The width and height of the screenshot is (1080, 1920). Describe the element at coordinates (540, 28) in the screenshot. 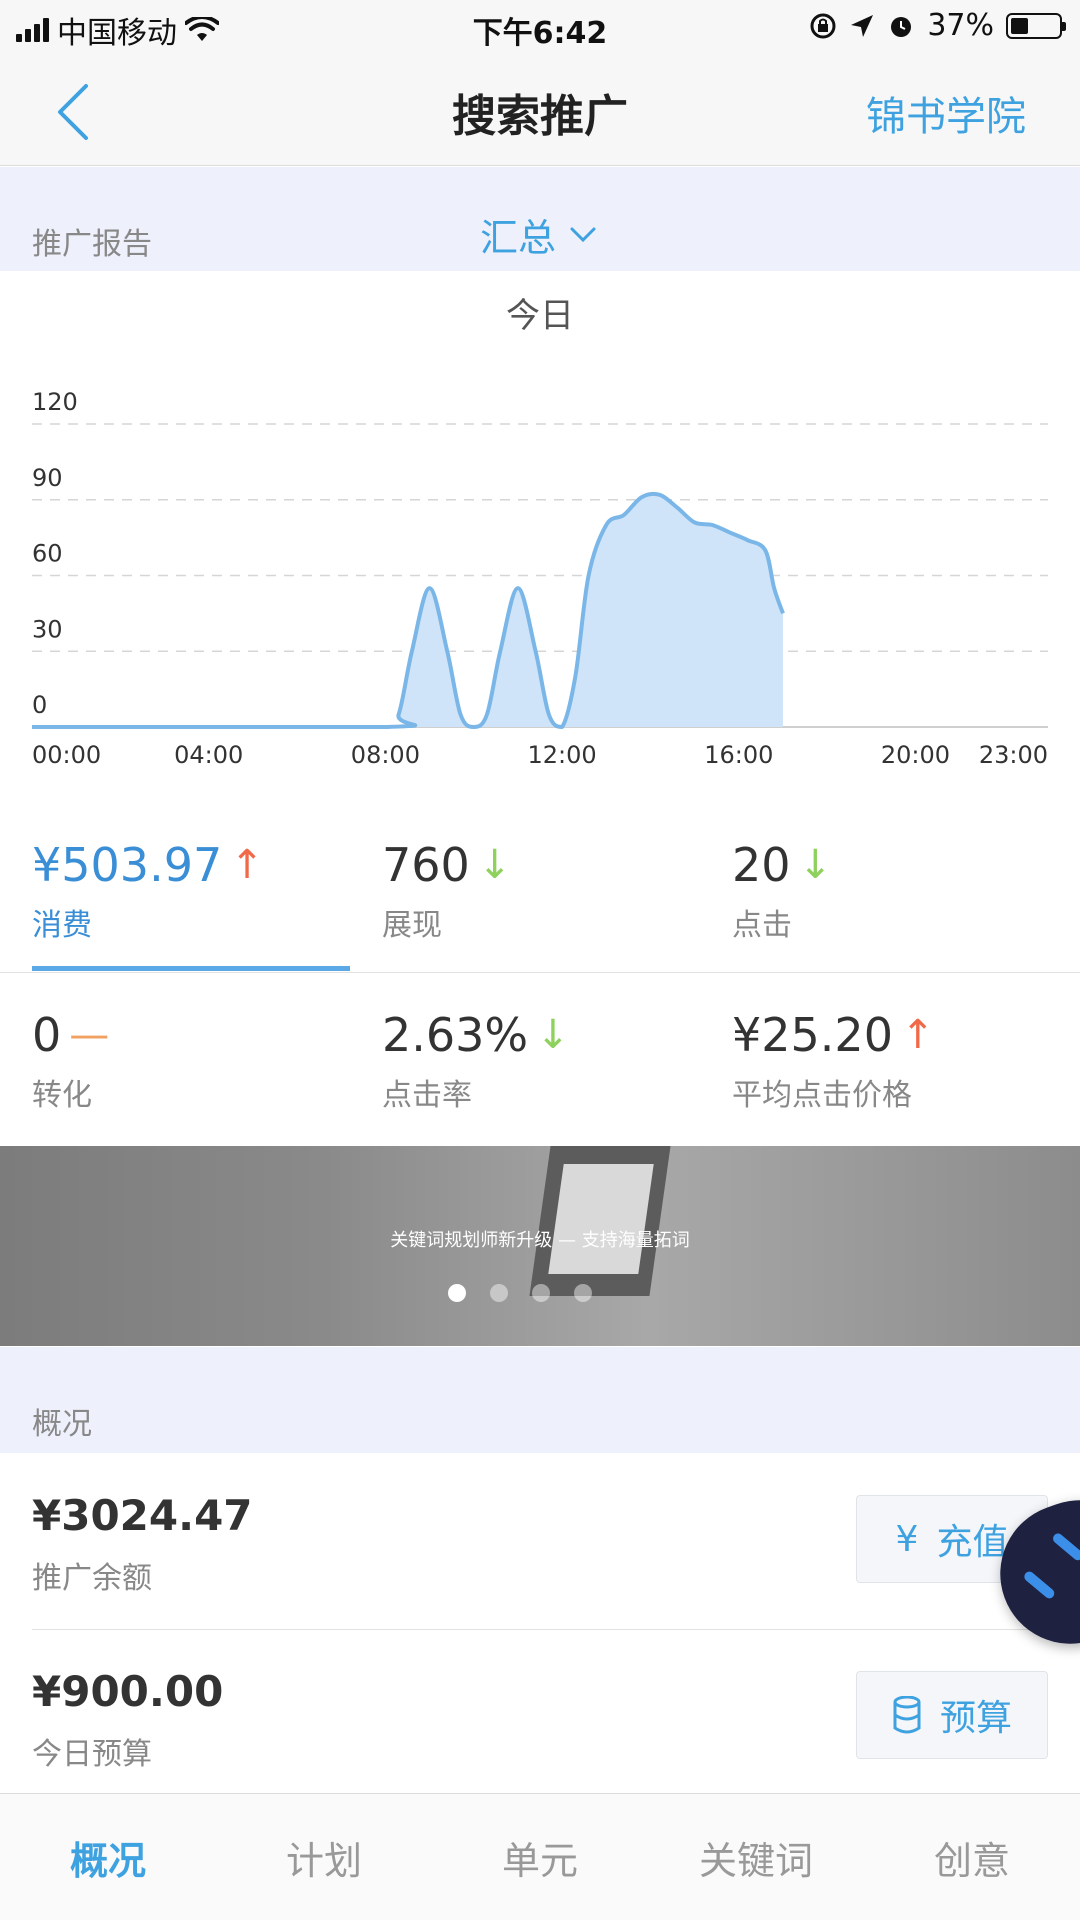

I see `status-bar: 中国移动 下午6:42 37%` at that location.